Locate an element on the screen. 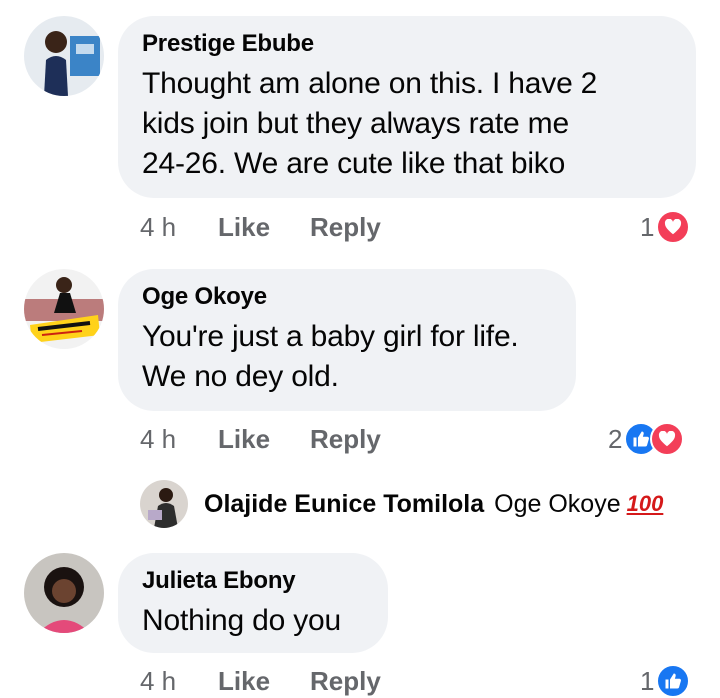  comment-text-line: We no dey old. is located at coordinates (240, 376).